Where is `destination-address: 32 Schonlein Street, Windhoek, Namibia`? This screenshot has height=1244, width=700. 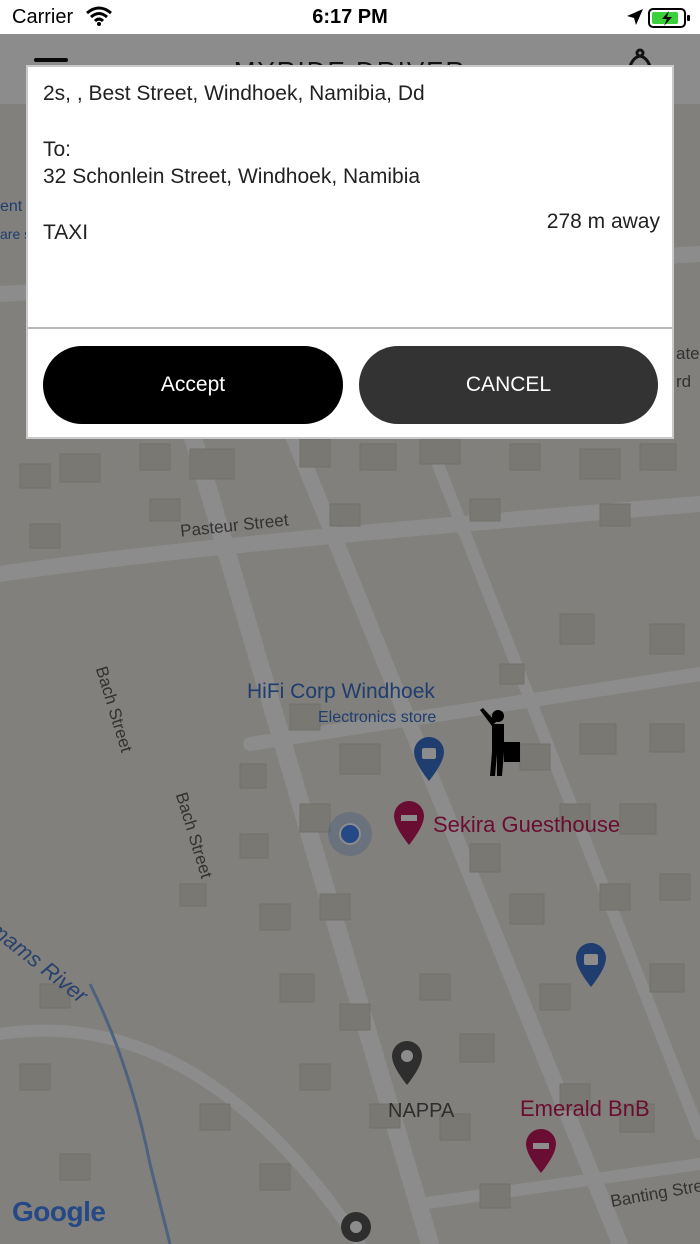 destination-address: 32 Schonlein Street, Windhoek, Namibia is located at coordinates (232, 176).